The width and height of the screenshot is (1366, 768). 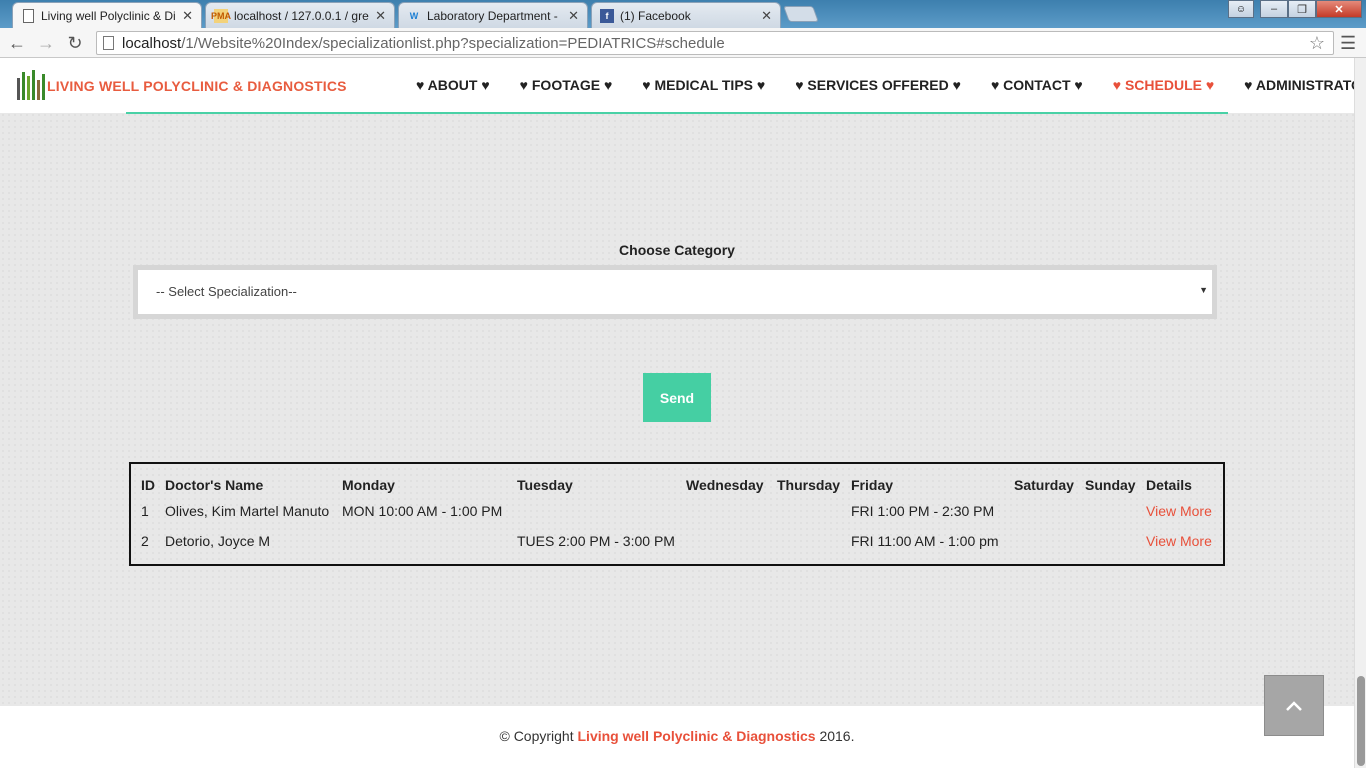 What do you see at coordinates (197, 86) in the screenshot?
I see `site-brand: LIVING WELL POLYCLINIC & DIAGNOSTICS` at bounding box center [197, 86].